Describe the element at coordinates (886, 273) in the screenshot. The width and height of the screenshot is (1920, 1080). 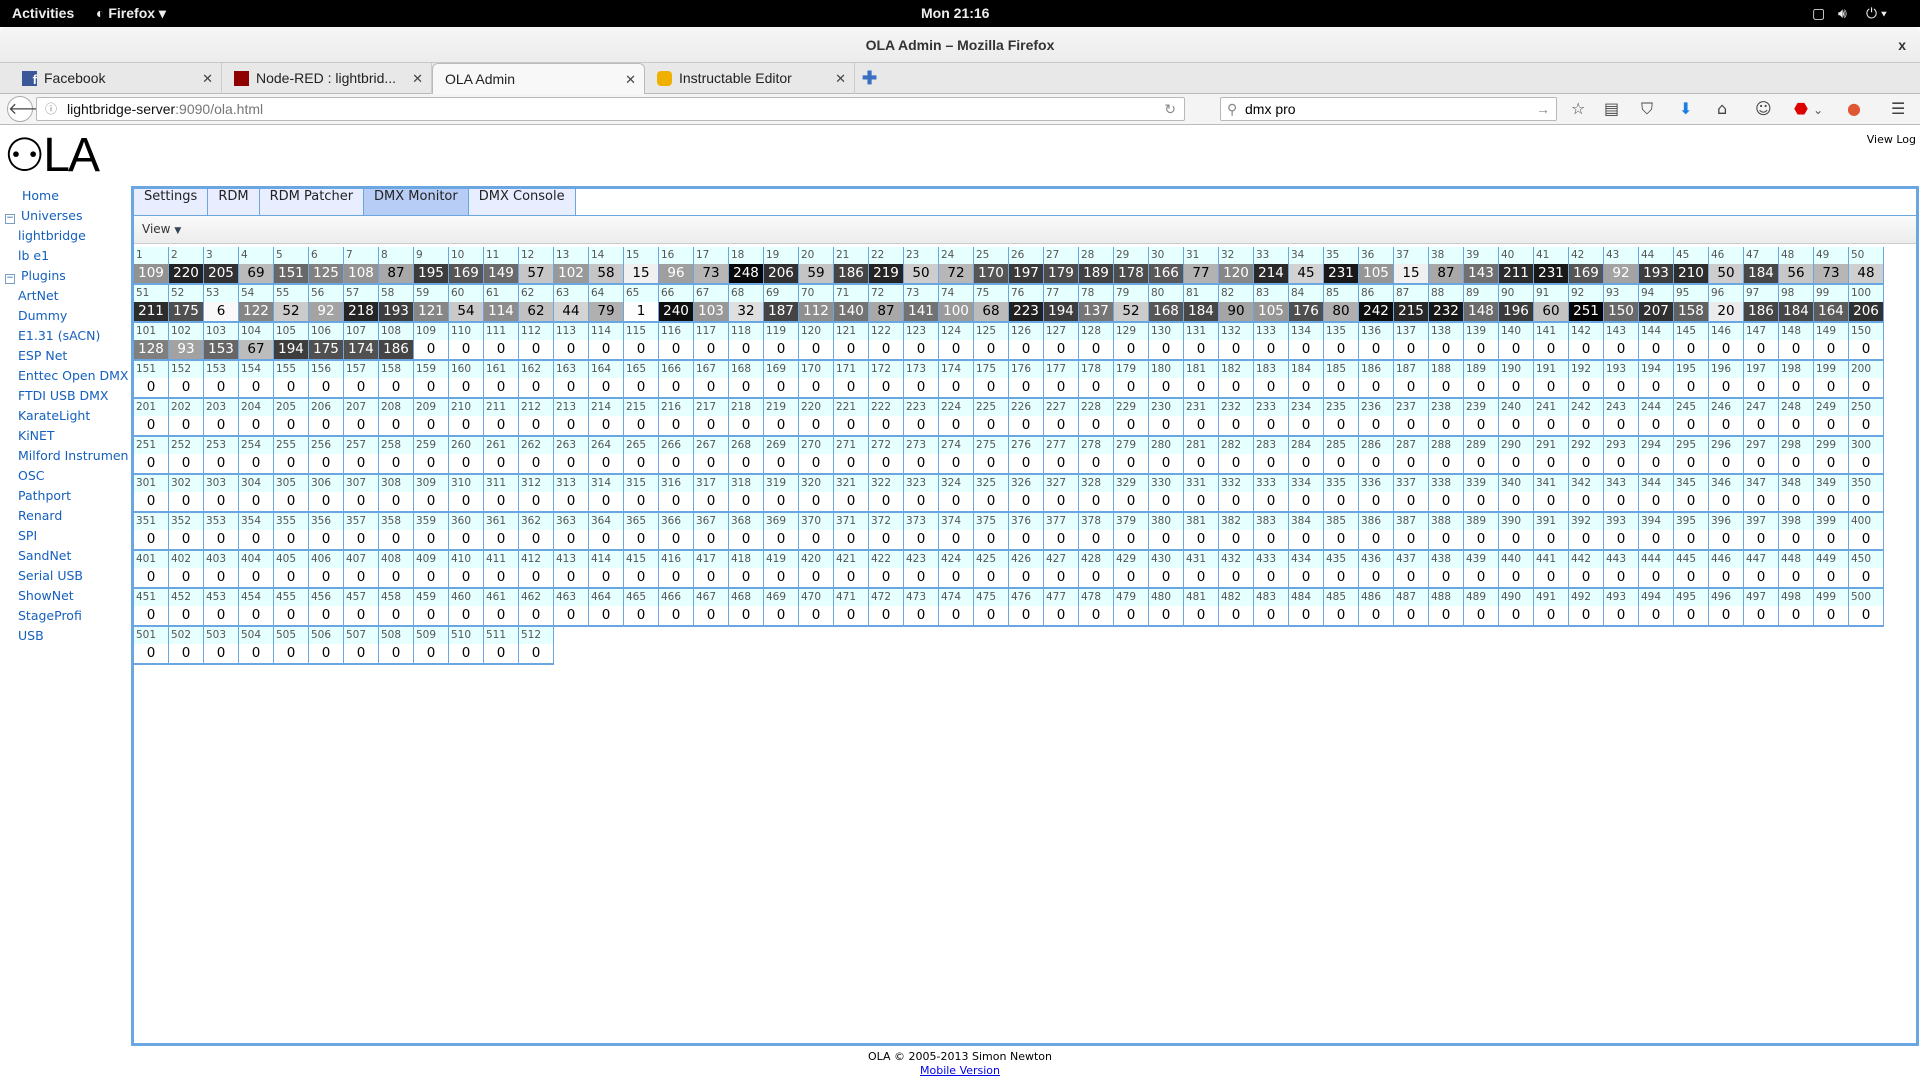
I see `channel-value: 219` at that location.